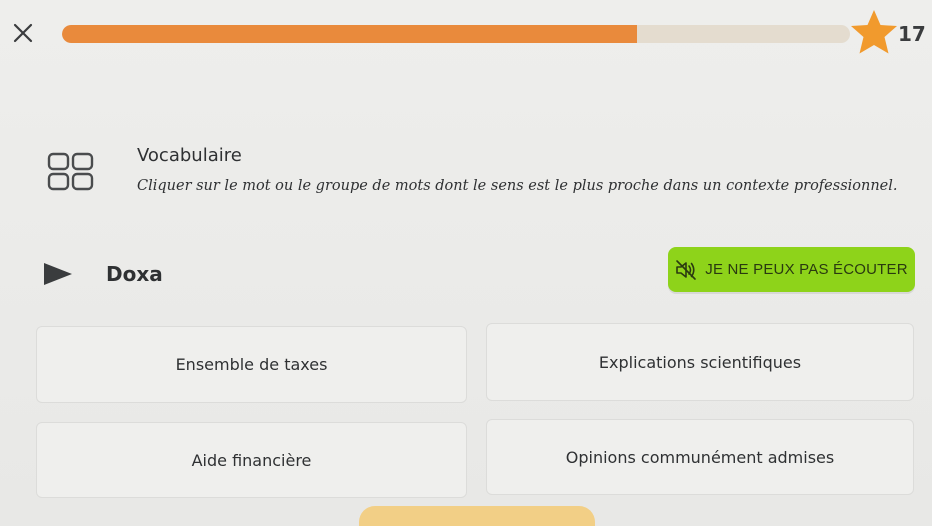  Describe the element at coordinates (915, 34) in the screenshot. I see `score-counter: 17 /` at that location.